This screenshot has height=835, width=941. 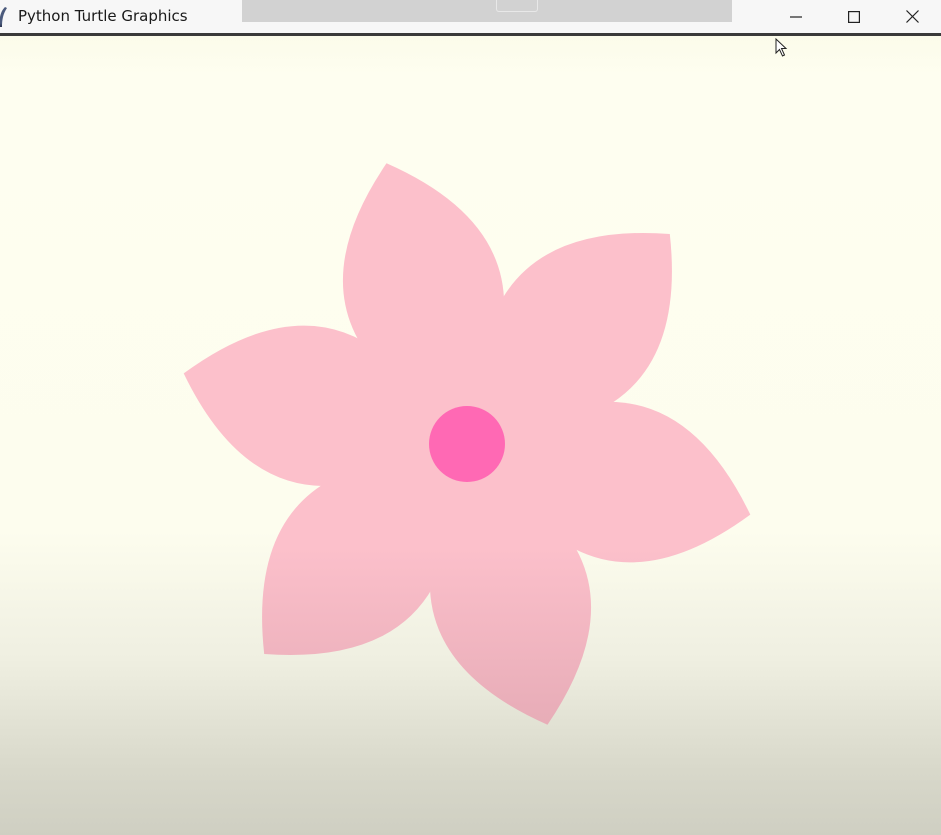 What do you see at coordinates (487, 11) in the screenshot?
I see `title-bar-overlay` at bounding box center [487, 11].